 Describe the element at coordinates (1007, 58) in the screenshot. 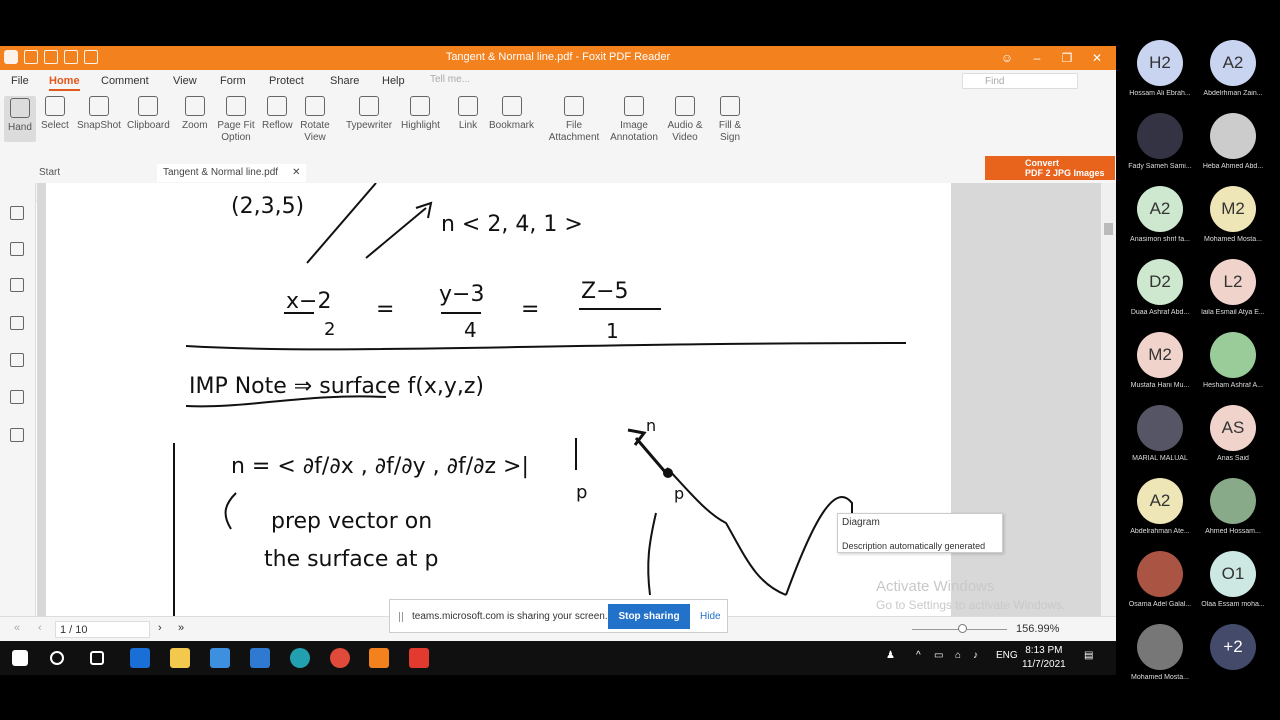

I see `account-icon: ☺` at that location.